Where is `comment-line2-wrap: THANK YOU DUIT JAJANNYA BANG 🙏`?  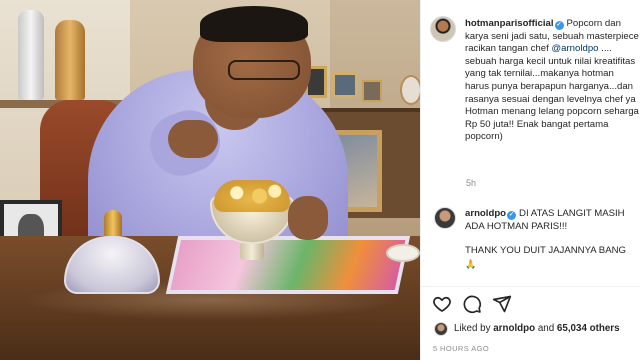 comment-line2-wrap: THANK YOU DUIT JAJANNYA BANG 🙏 is located at coordinates (551, 258).